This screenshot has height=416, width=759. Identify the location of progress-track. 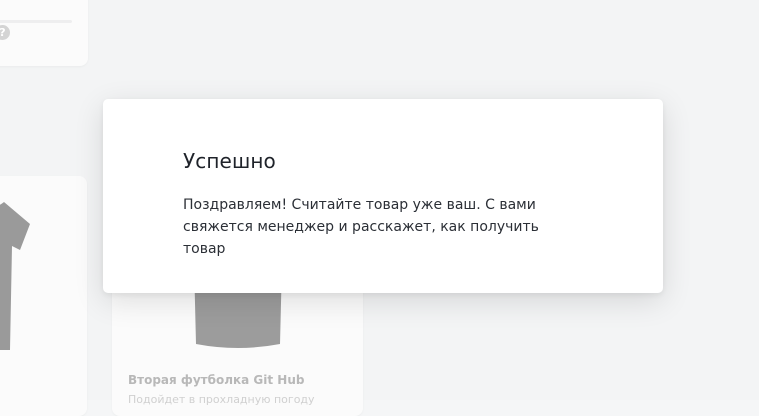
(36, 21).